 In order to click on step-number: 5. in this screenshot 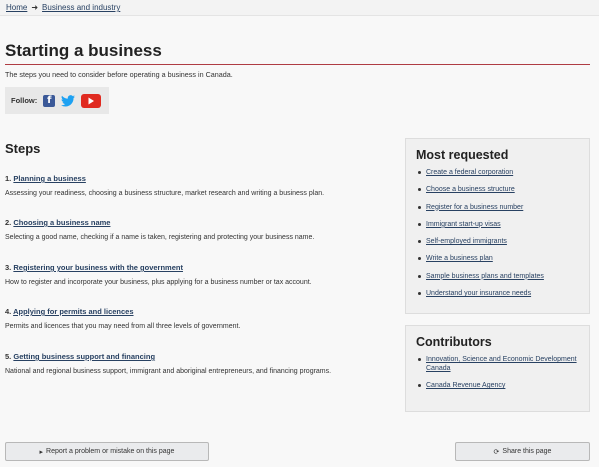, I will do `click(8, 356)`.